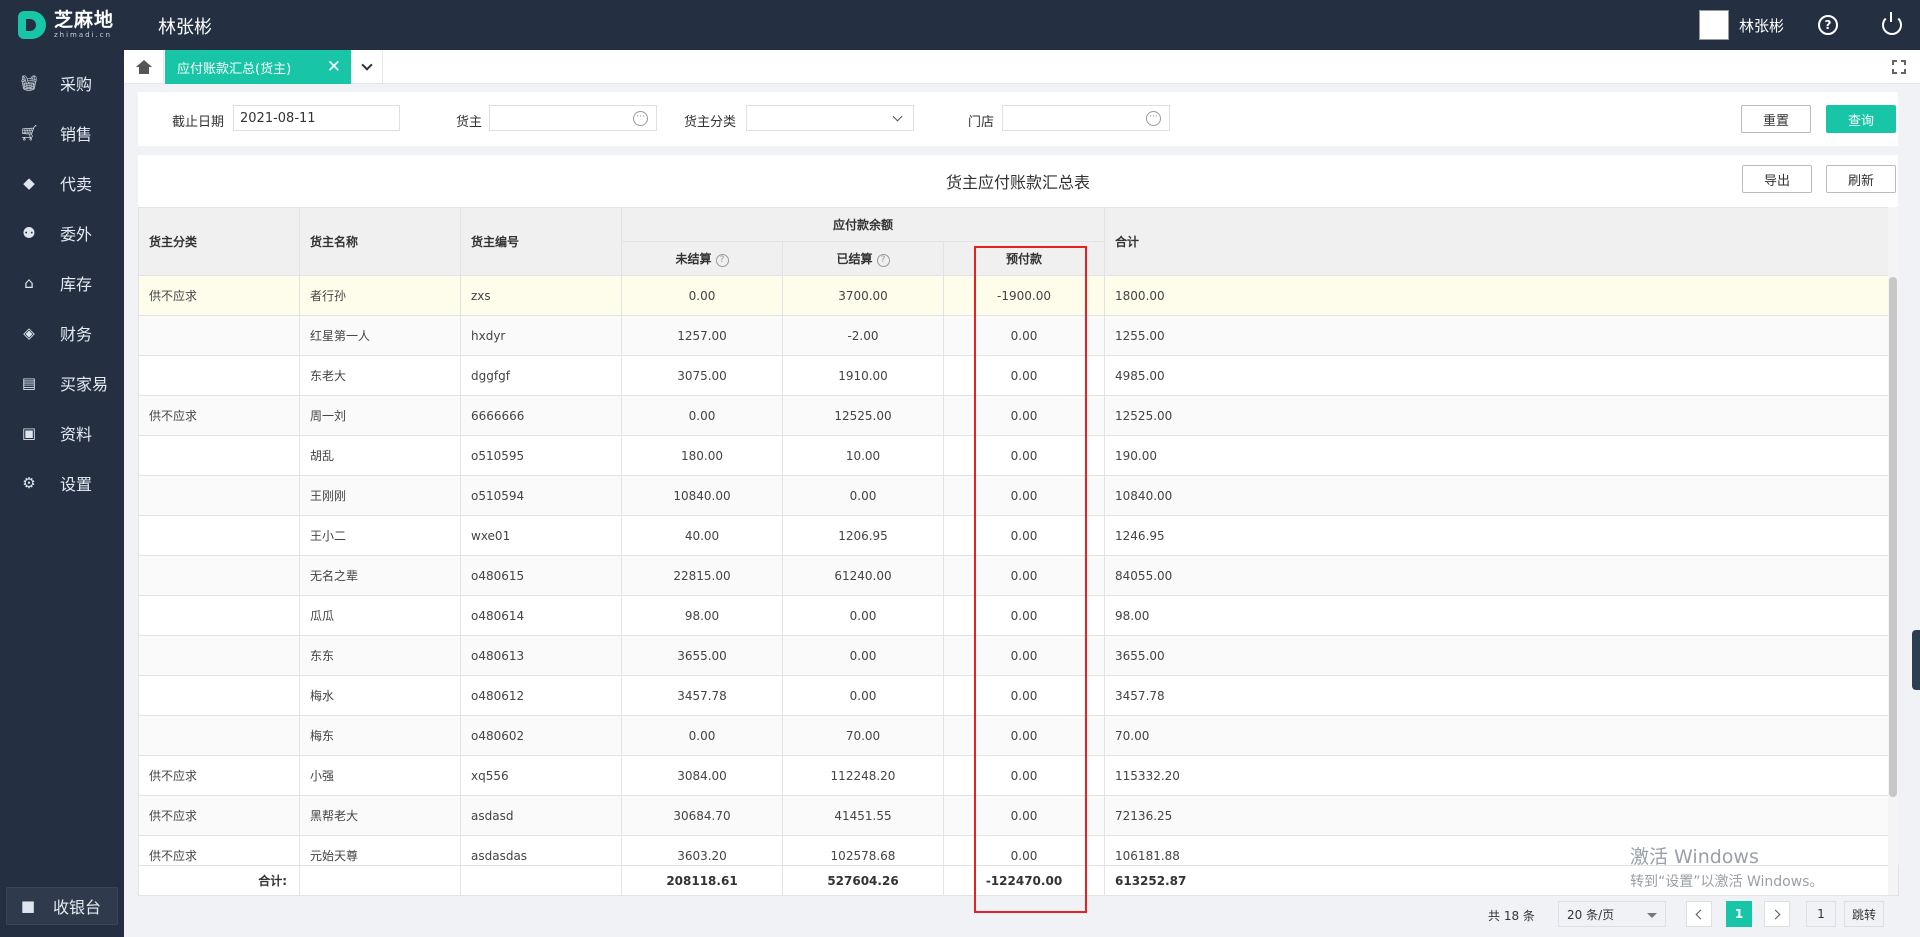 The height and width of the screenshot is (937, 1920). I want to click on owner-input: ···, so click(573, 118).